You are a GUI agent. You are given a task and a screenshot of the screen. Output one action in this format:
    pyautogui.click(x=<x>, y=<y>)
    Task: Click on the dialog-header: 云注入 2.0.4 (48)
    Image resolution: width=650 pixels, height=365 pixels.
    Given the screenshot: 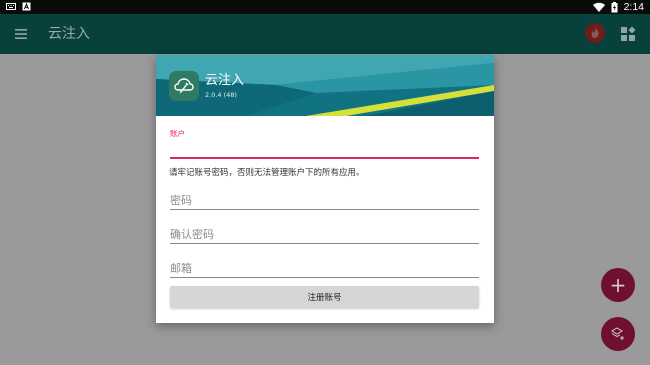 What is the action you would take?
    pyautogui.click(x=325, y=85)
    